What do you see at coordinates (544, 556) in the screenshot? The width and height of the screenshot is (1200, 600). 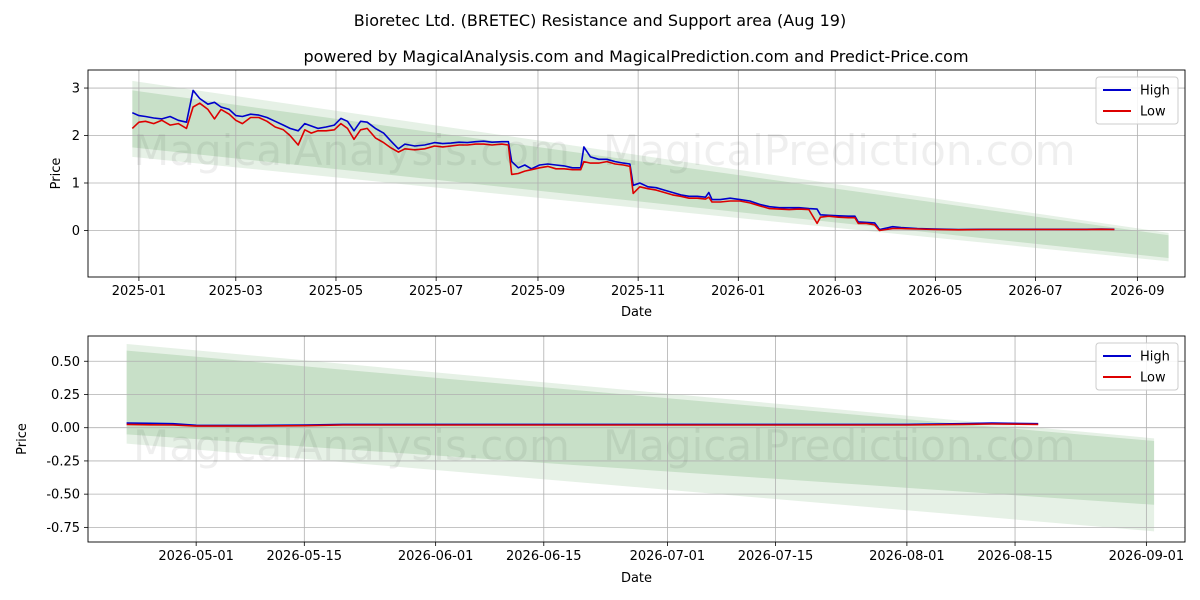 I see `x-tick-label: 2026-06-15` at bounding box center [544, 556].